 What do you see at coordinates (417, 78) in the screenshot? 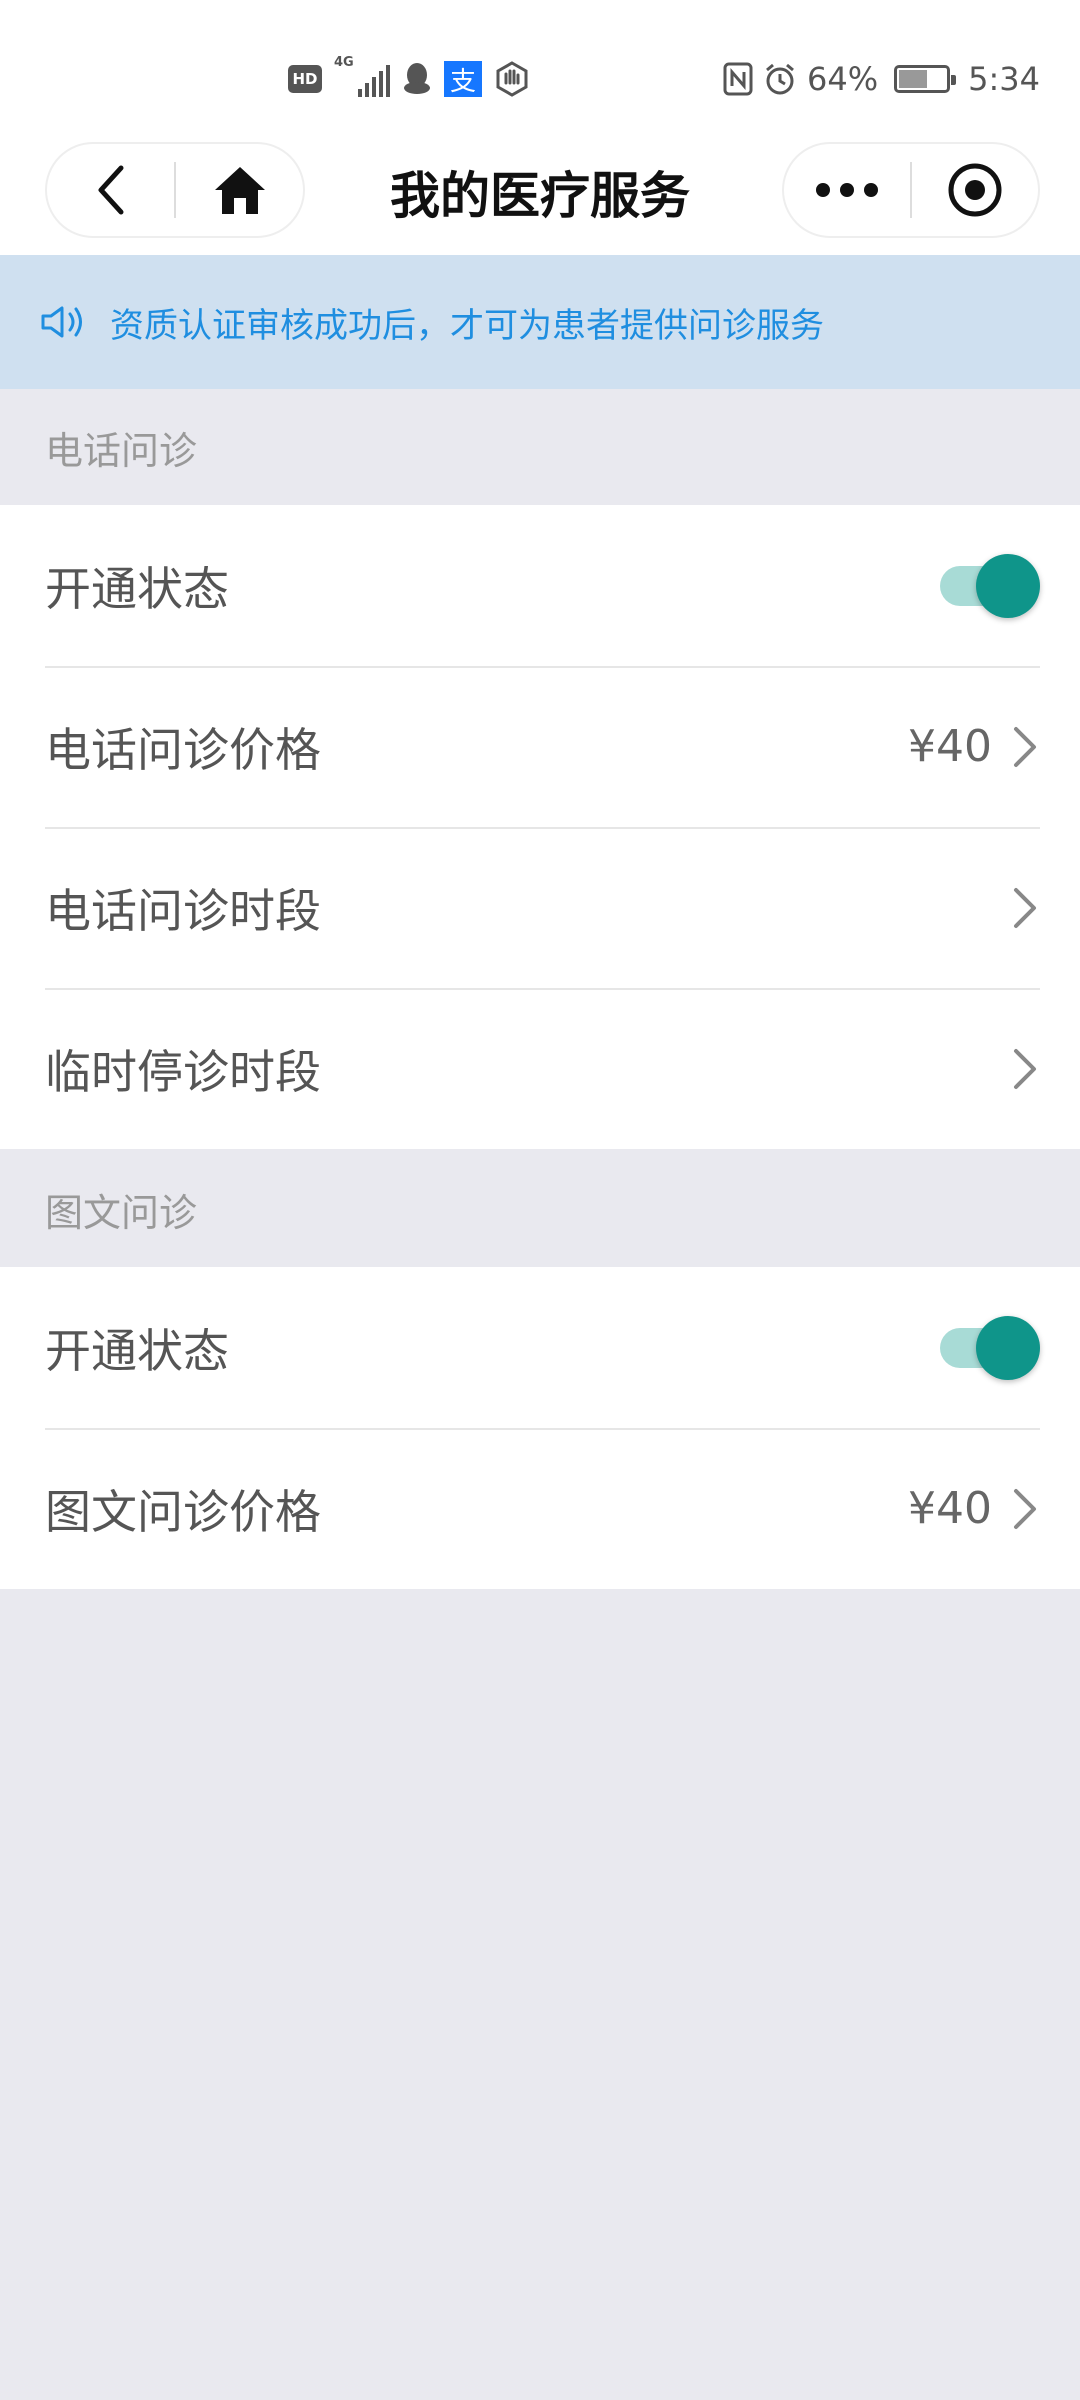
I see `qq-icon` at bounding box center [417, 78].